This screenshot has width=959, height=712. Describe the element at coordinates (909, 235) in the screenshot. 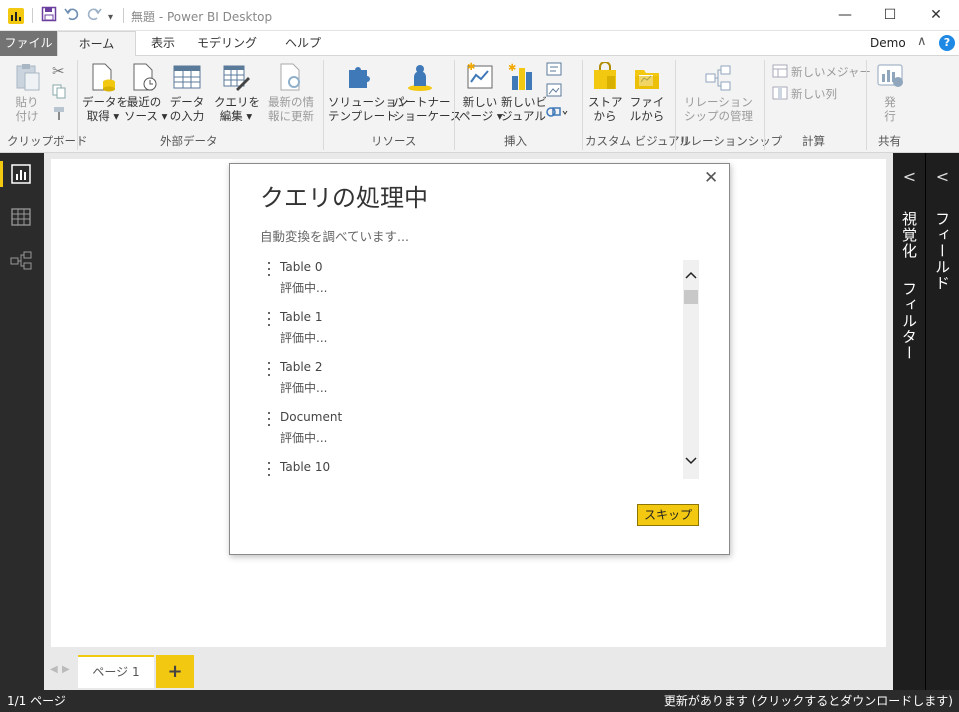

I see `visualizations-pane-label: 視覚化` at that location.